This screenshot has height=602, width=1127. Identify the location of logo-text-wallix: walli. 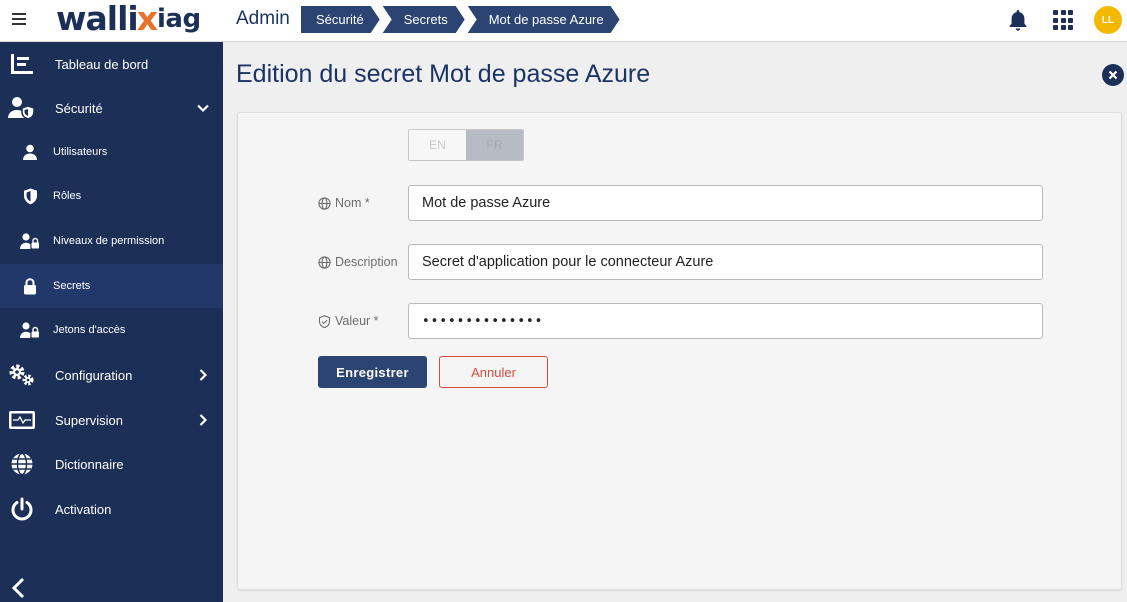
(97, 19).